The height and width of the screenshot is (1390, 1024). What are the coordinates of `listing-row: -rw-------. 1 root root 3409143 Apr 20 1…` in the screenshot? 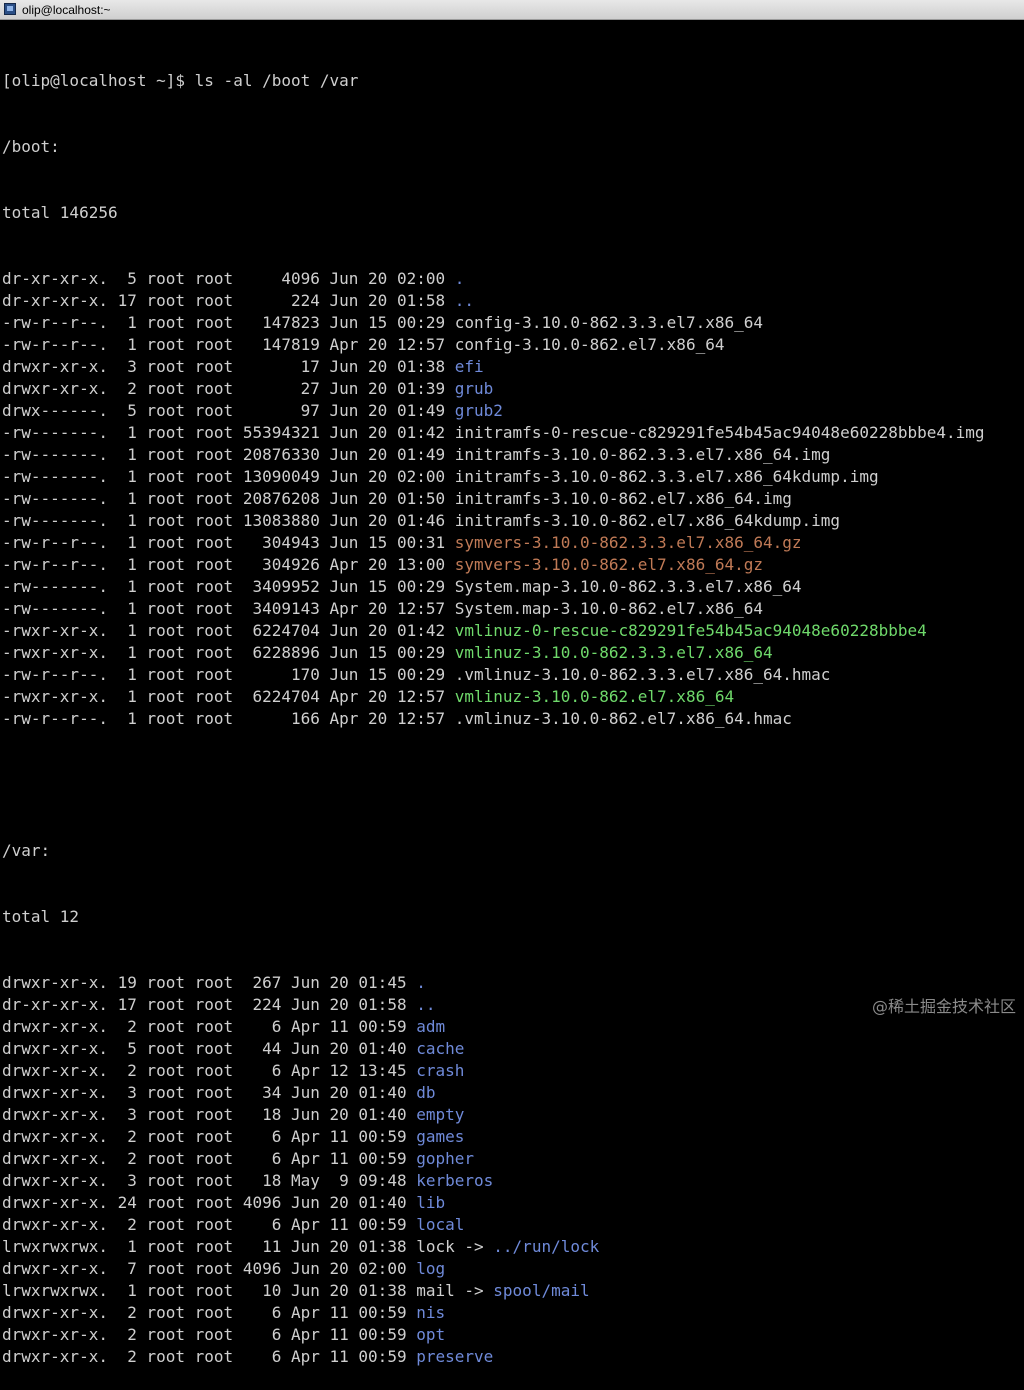 It's located at (512, 609).